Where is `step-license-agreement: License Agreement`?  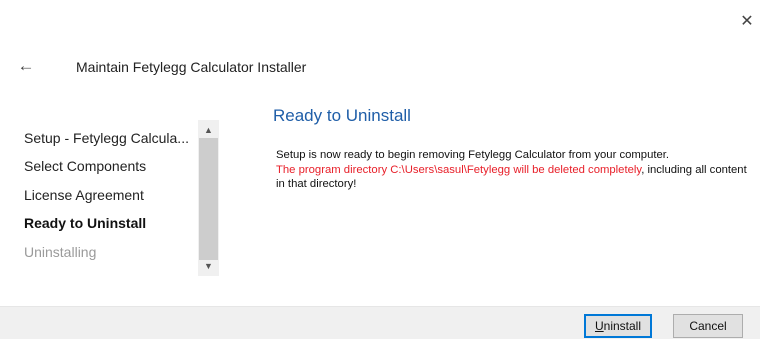 step-license-agreement: License Agreement is located at coordinates (84, 194).